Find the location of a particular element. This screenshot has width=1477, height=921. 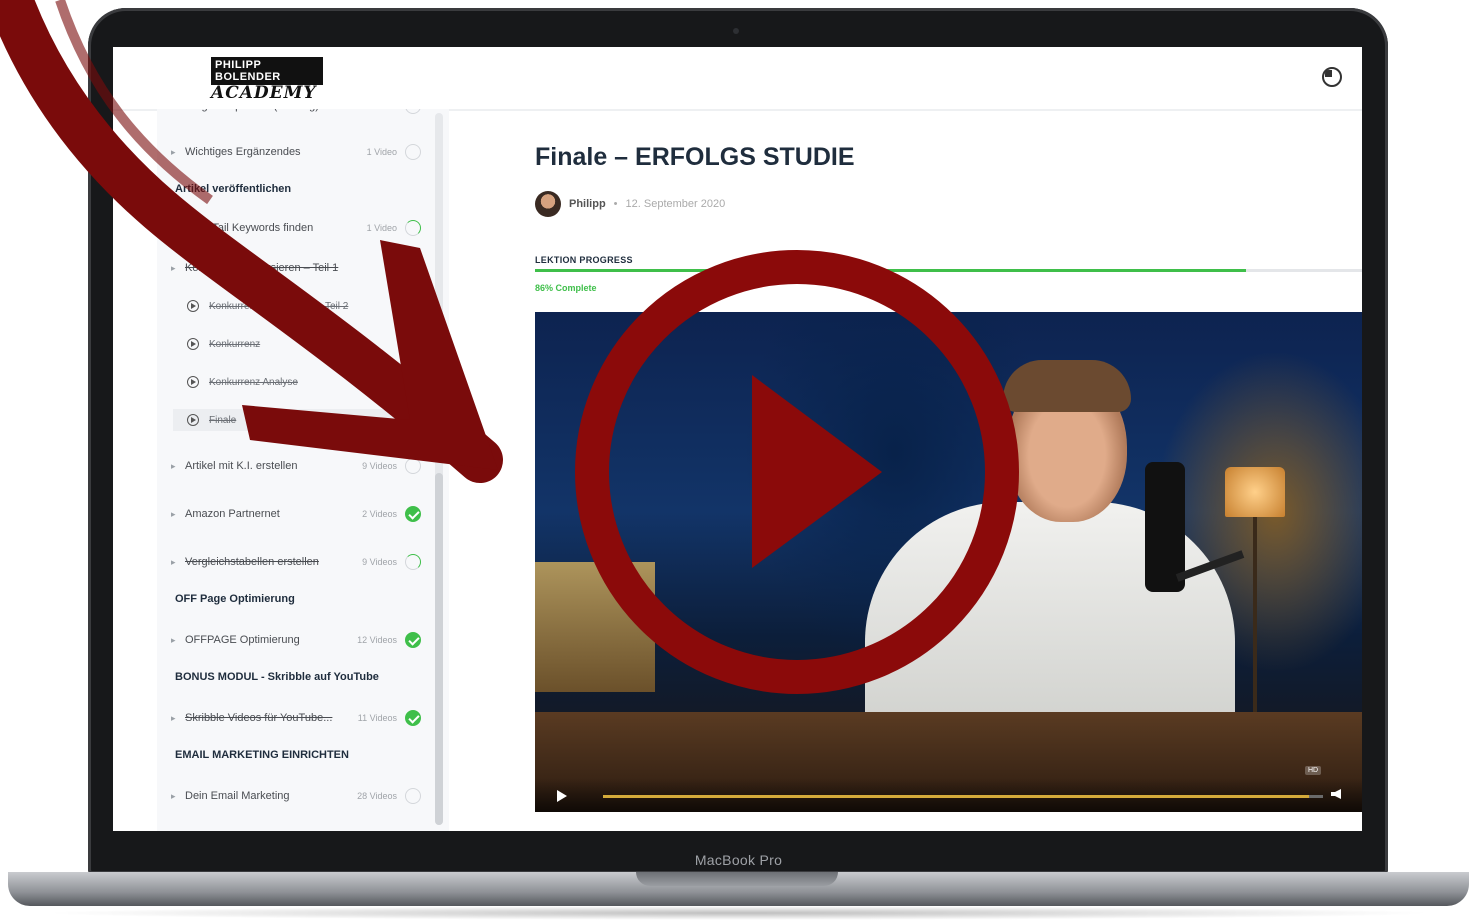

lesson-meta: Philipp • 12. September 2020 is located at coordinates (630, 204).